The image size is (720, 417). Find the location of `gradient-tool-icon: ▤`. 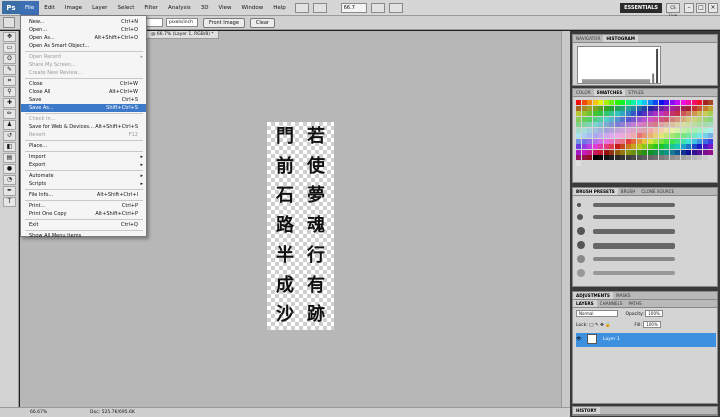

gradient-tool-icon: ▤ is located at coordinates (9, 158).